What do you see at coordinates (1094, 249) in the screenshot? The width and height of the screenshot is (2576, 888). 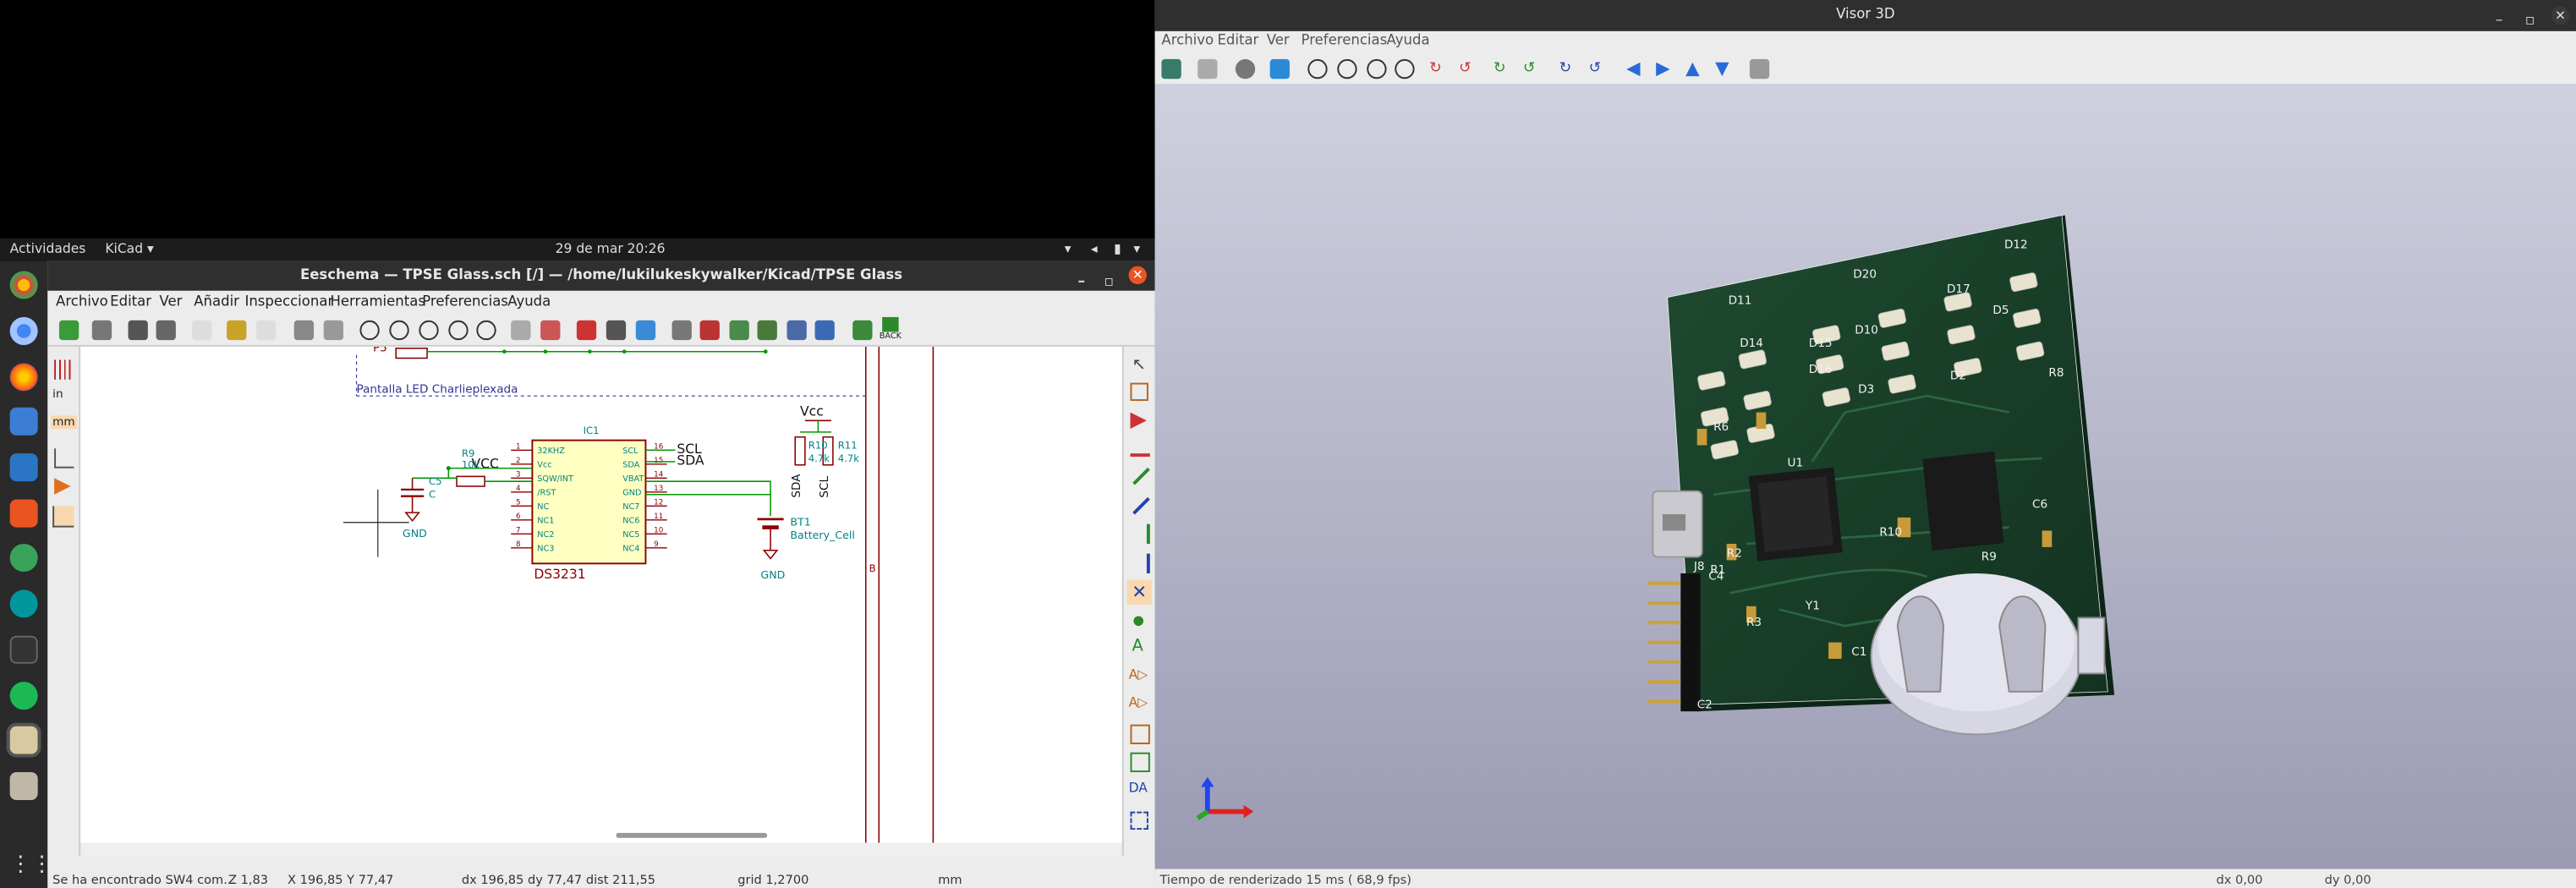 I see `volume-icon: ◂` at bounding box center [1094, 249].